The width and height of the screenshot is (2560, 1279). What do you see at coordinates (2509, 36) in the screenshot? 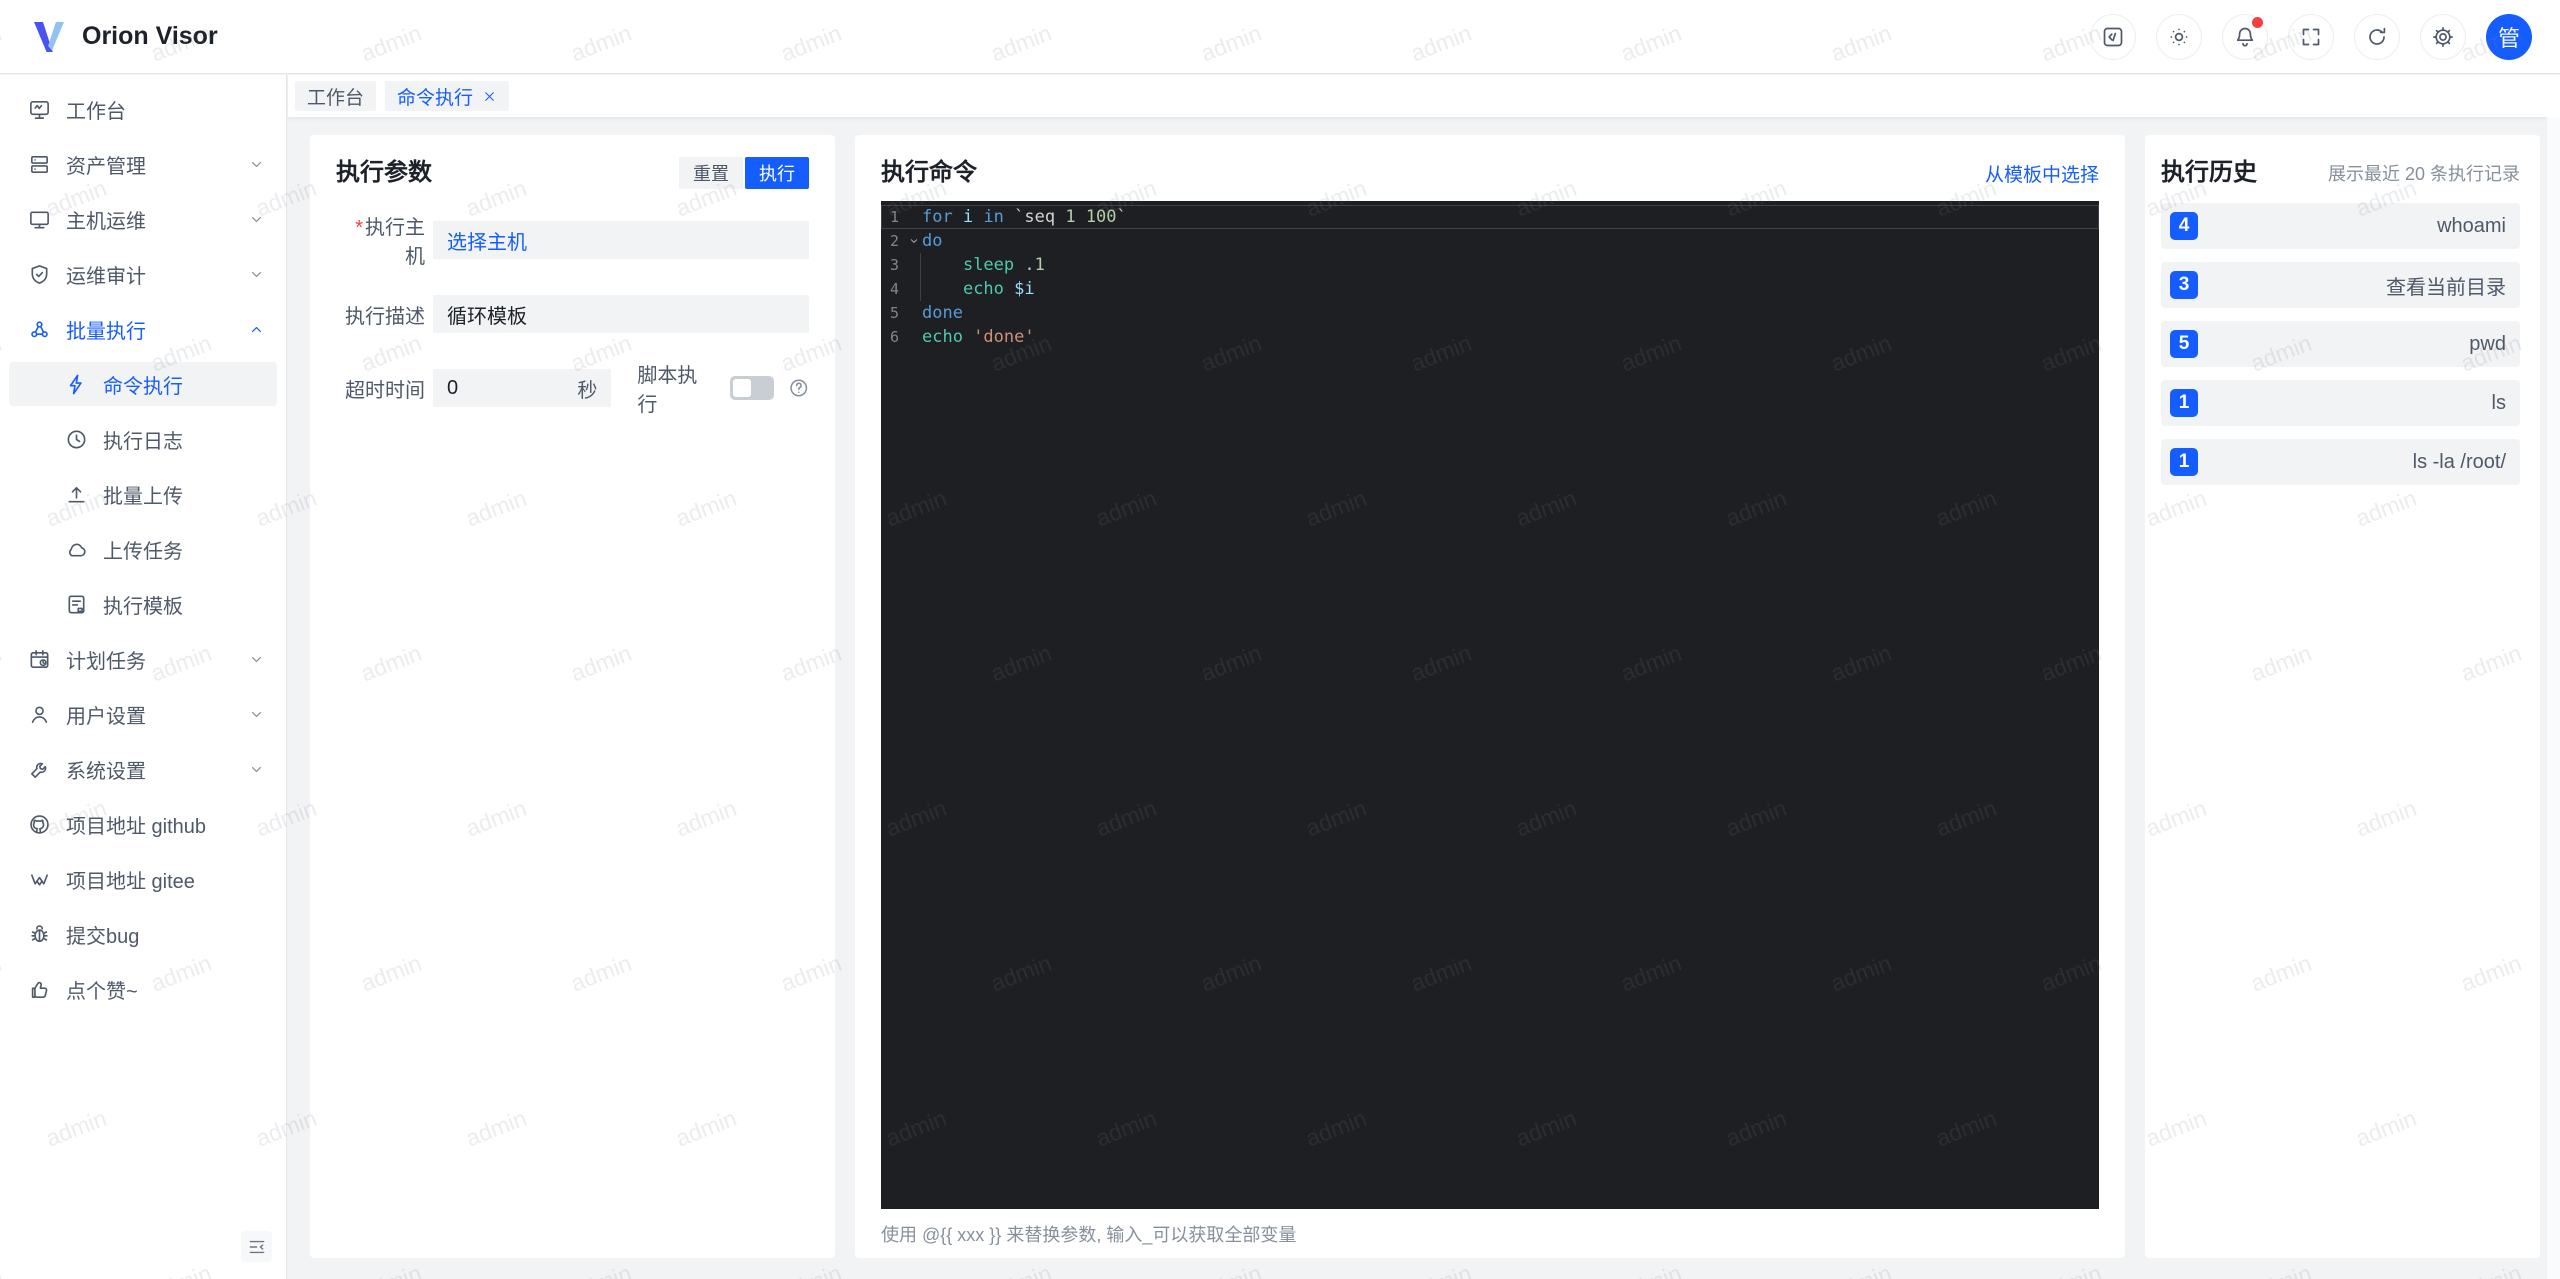
I see `user-avatar: 管` at bounding box center [2509, 36].